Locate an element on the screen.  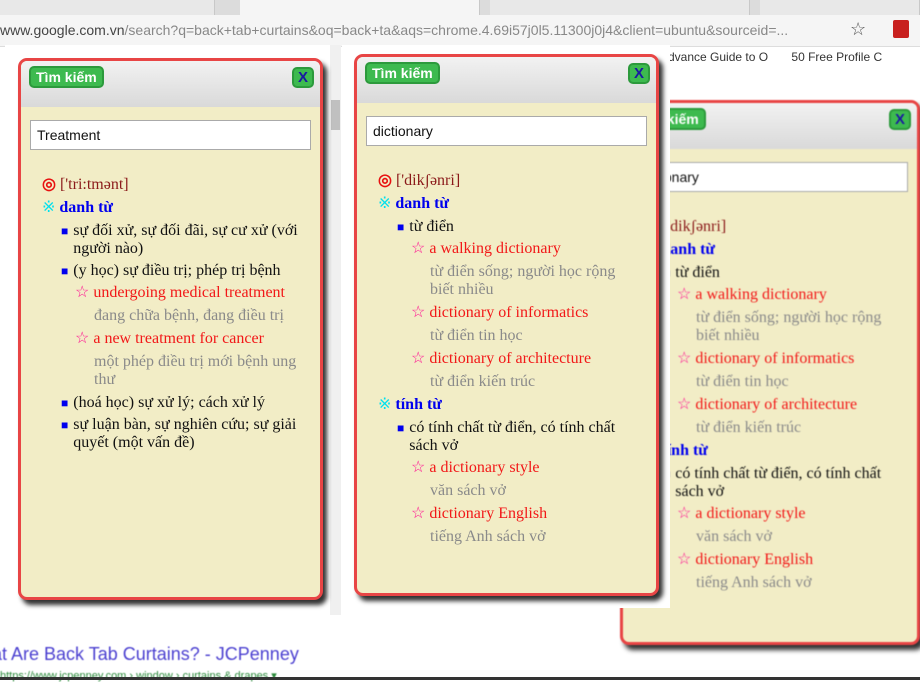
pos-label: tính từ is located at coordinates (418, 404).